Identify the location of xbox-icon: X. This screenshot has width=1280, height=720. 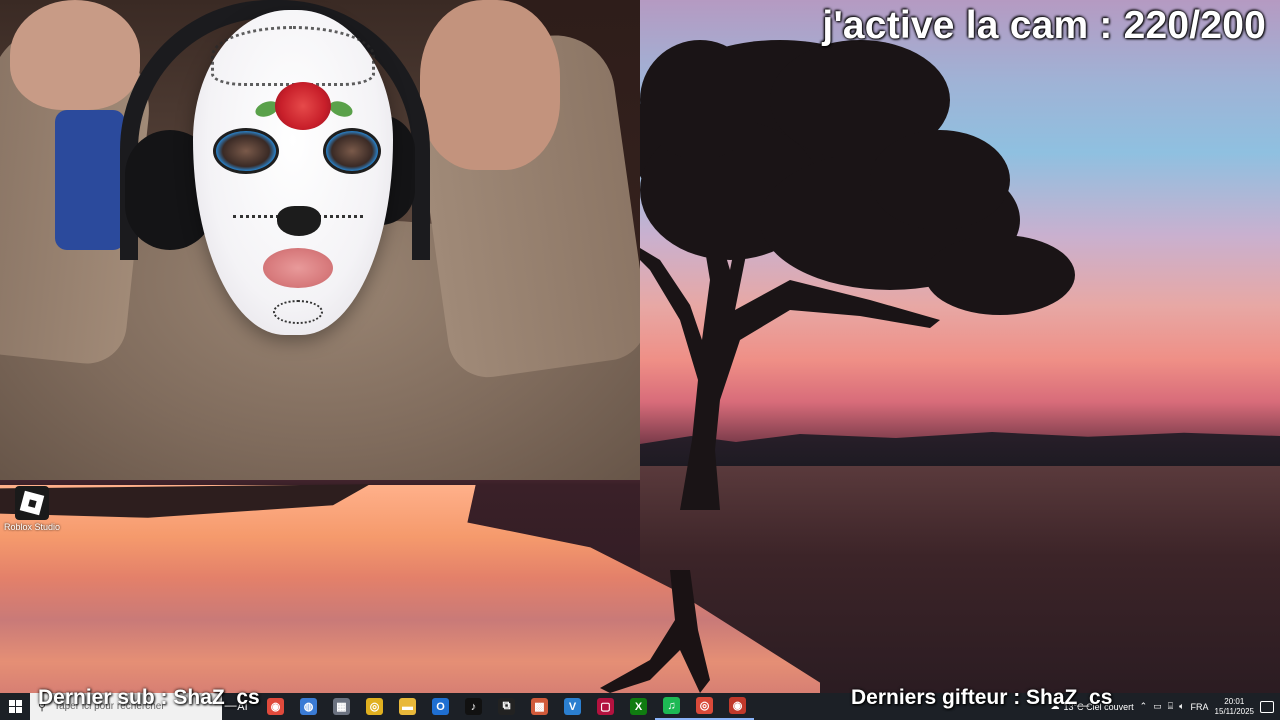
(638, 706).